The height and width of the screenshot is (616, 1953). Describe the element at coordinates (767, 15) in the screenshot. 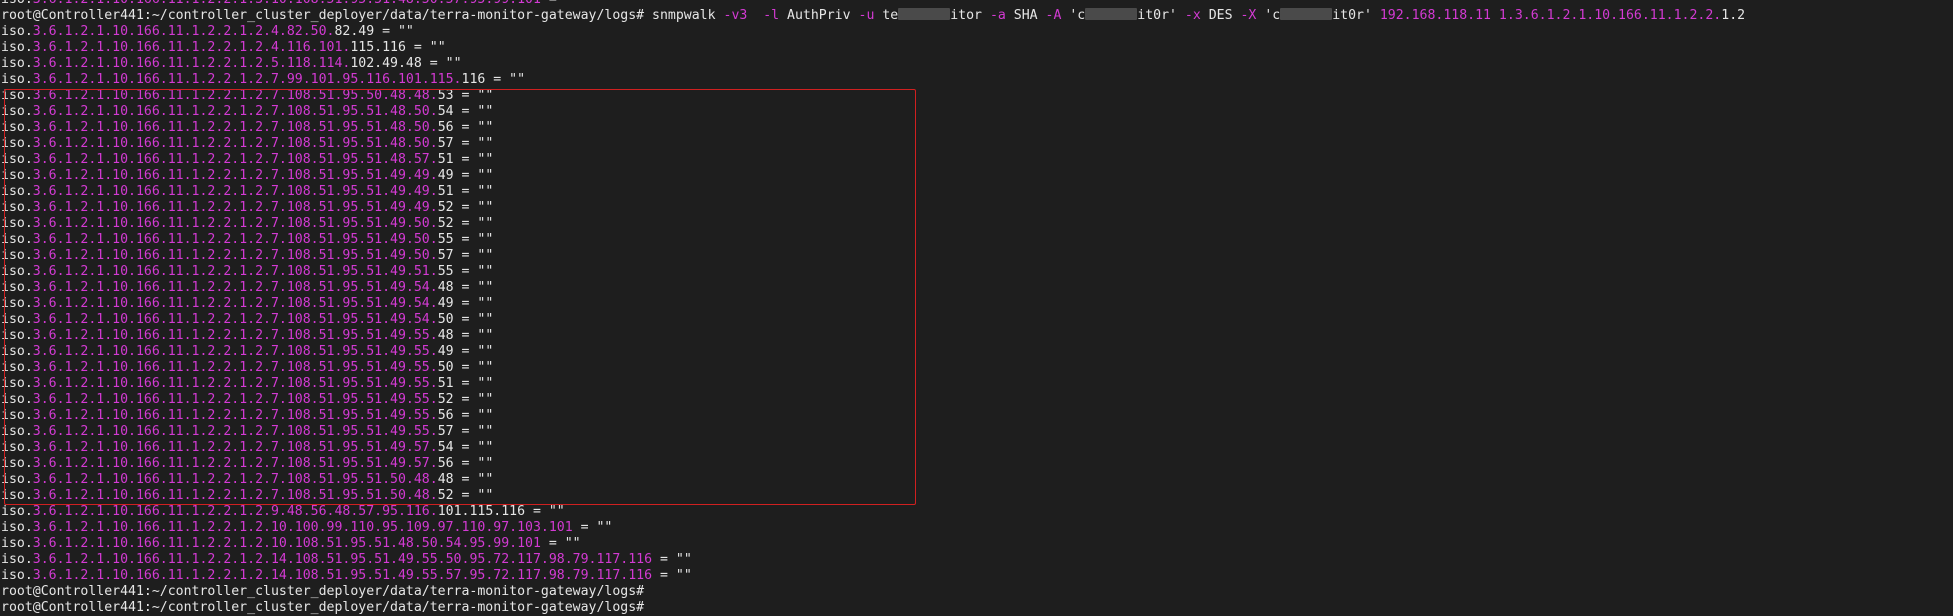

I see `oid-segment: -l` at that location.